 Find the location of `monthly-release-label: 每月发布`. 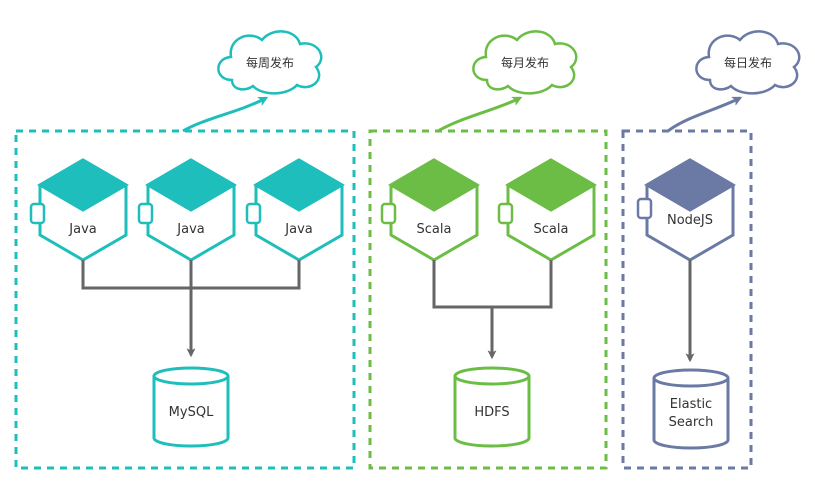

monthly-release-label: 每月发布 is located at coordinates (525, 62).